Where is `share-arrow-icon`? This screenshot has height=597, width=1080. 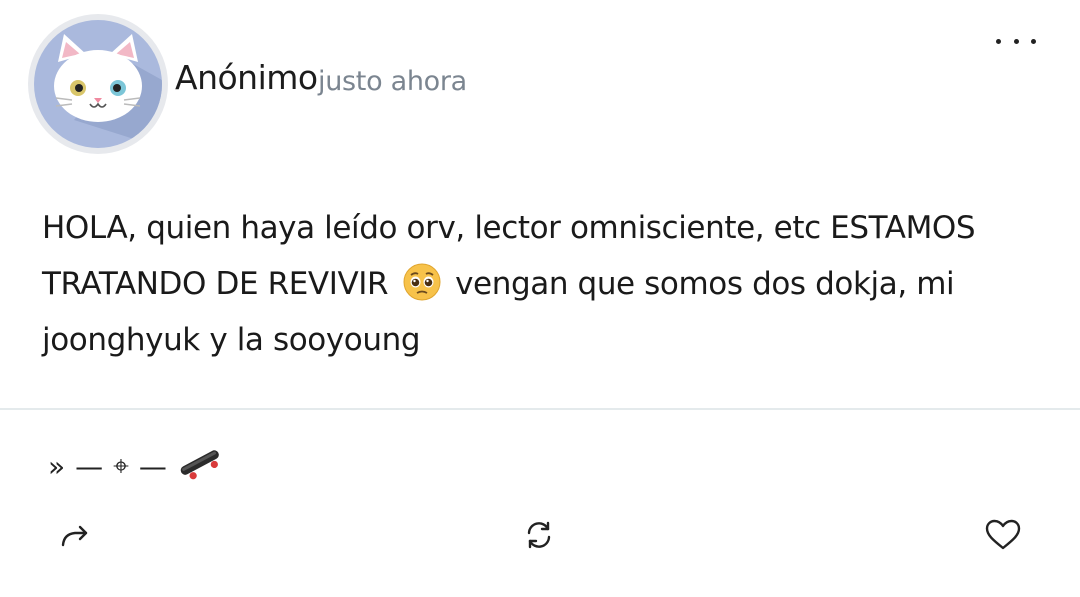
share-arrow-icon is located at coordinates (75, 535).